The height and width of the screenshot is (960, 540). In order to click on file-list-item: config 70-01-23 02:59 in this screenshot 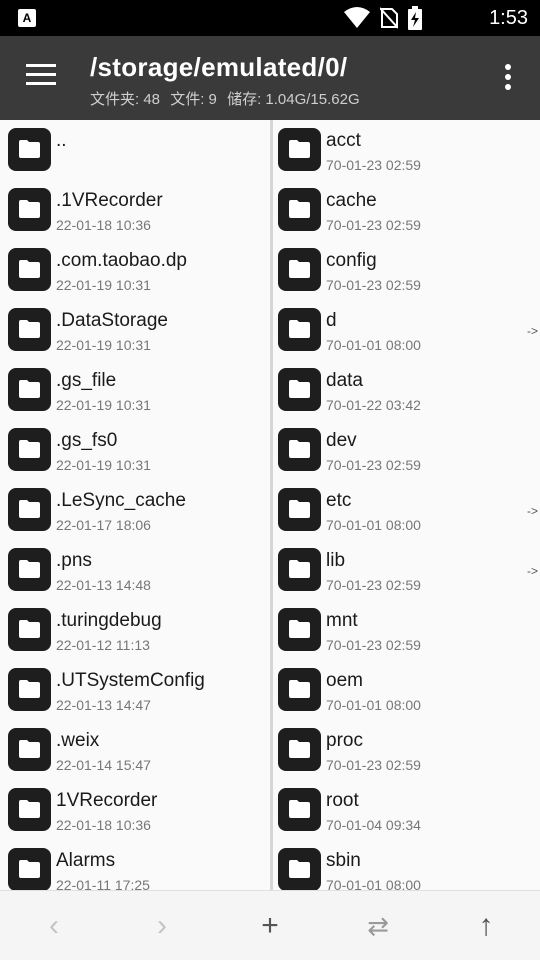, I will do `click(406, 270)`.